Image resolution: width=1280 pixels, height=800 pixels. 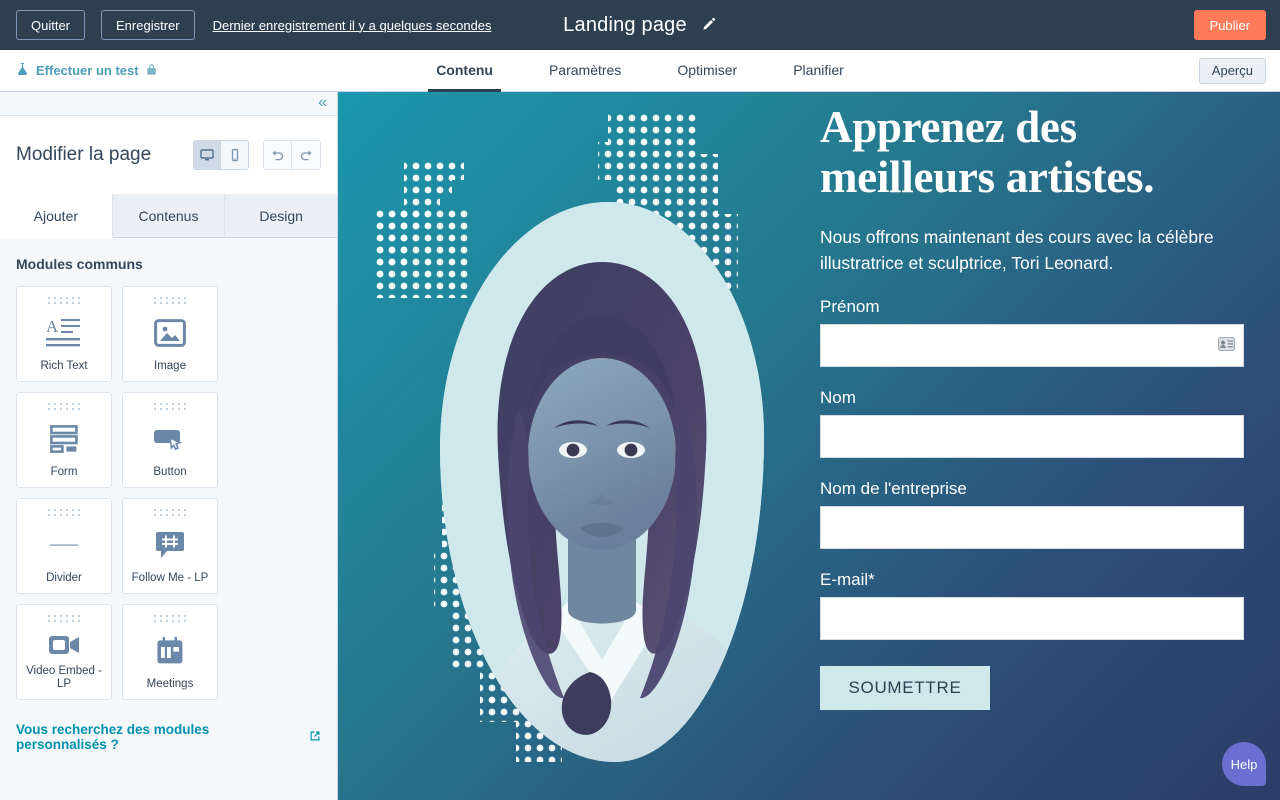 I want to click on module-label: Form, so click(x=64, y=472).